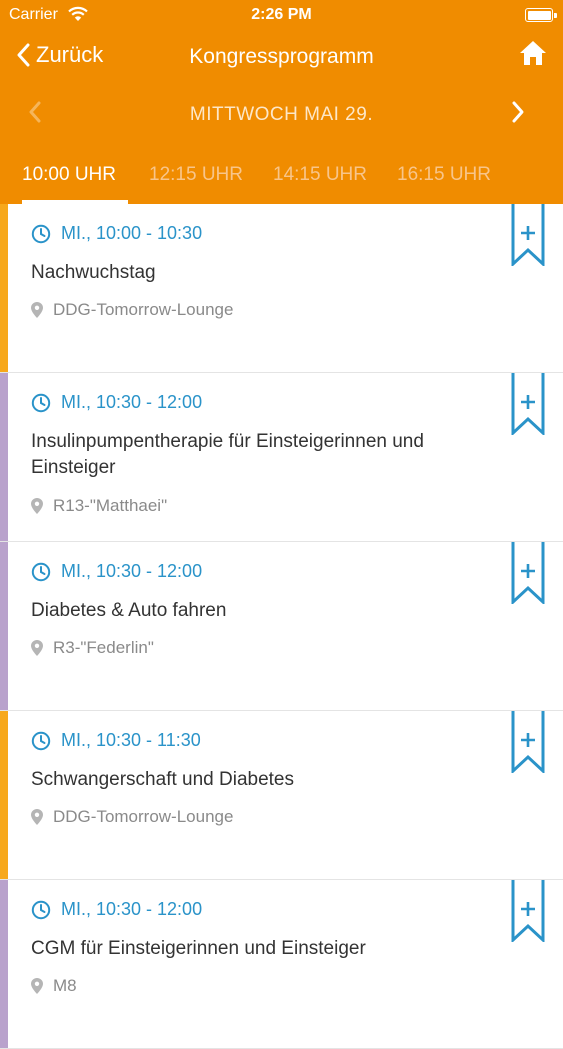  I want to click on session-location: R13-"Matthaei", so click(99, 506).